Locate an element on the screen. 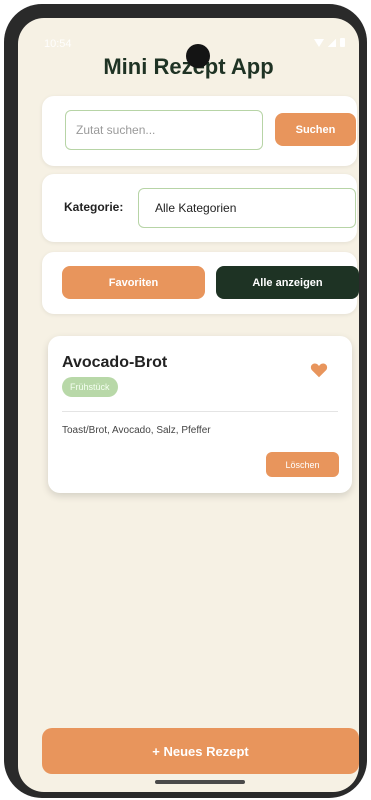 The image size is (371, 800). show-all-button: Alle anzeigen is located at coordinates (287, 282).